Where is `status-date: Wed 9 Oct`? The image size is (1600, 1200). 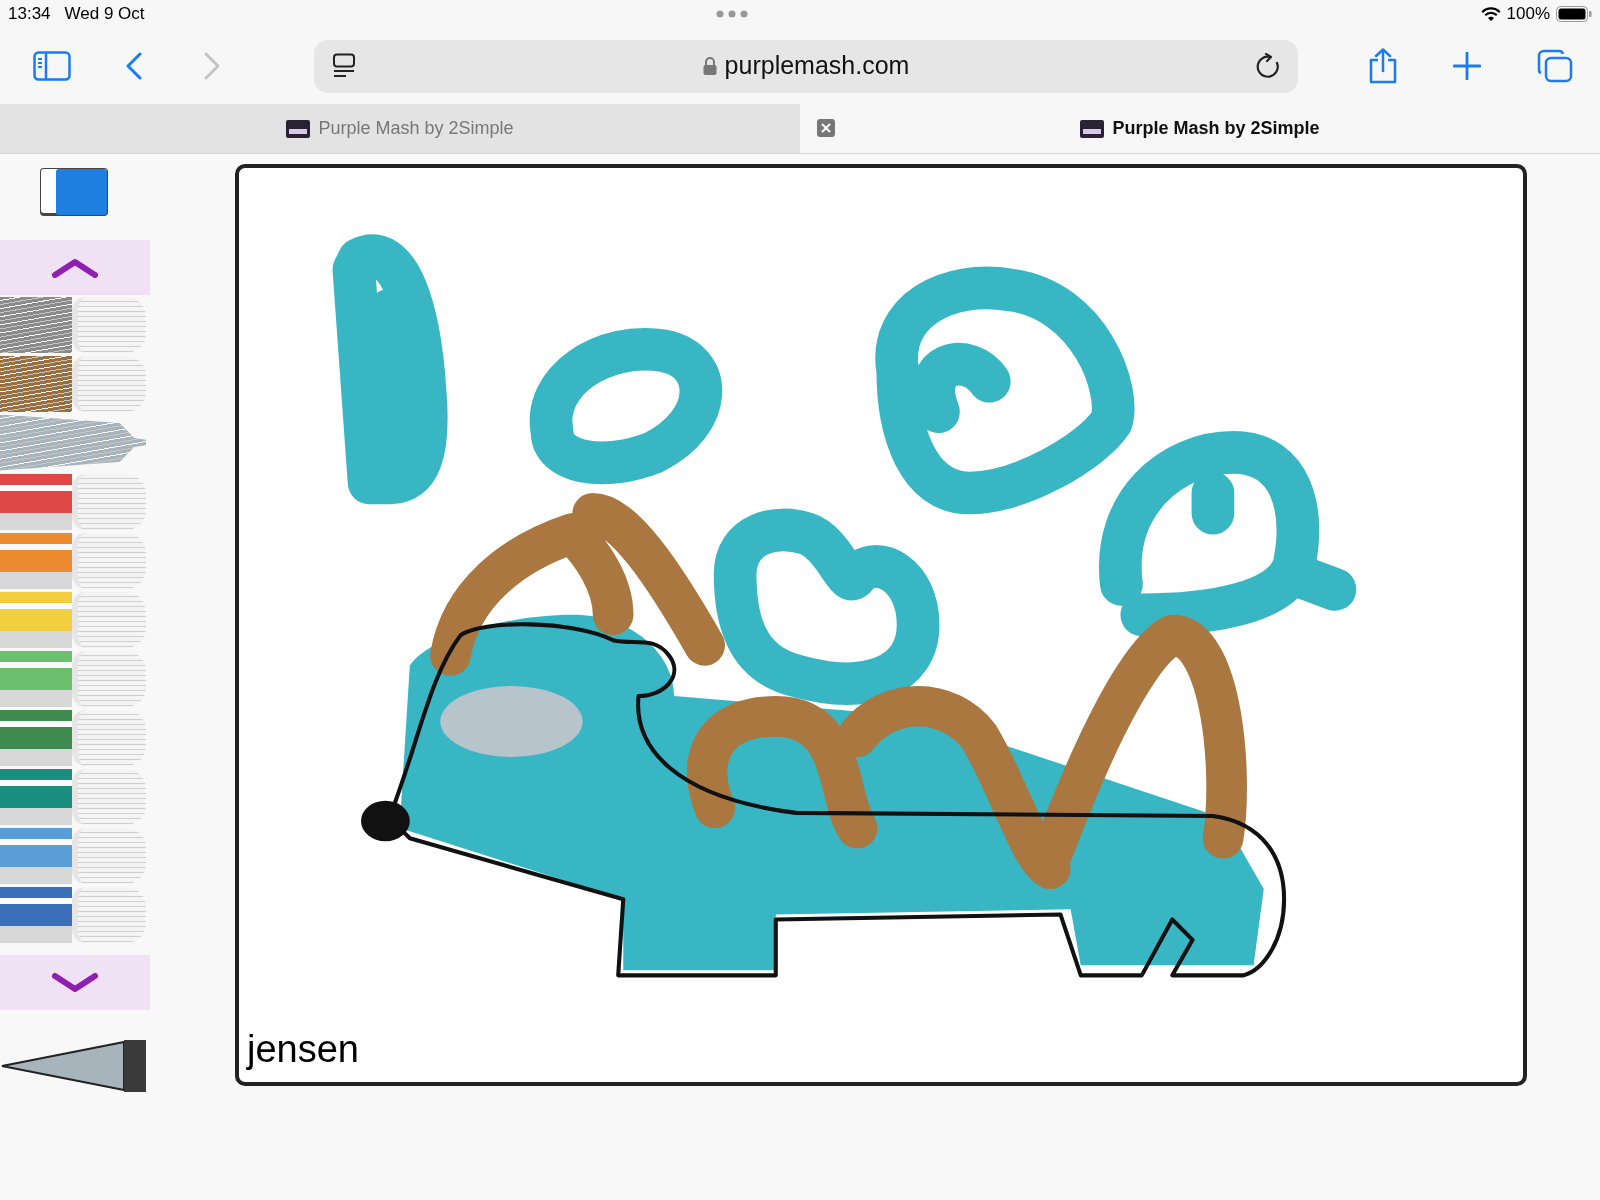 status-date: Wed 9 Oct is located at coordinates (104, 14).